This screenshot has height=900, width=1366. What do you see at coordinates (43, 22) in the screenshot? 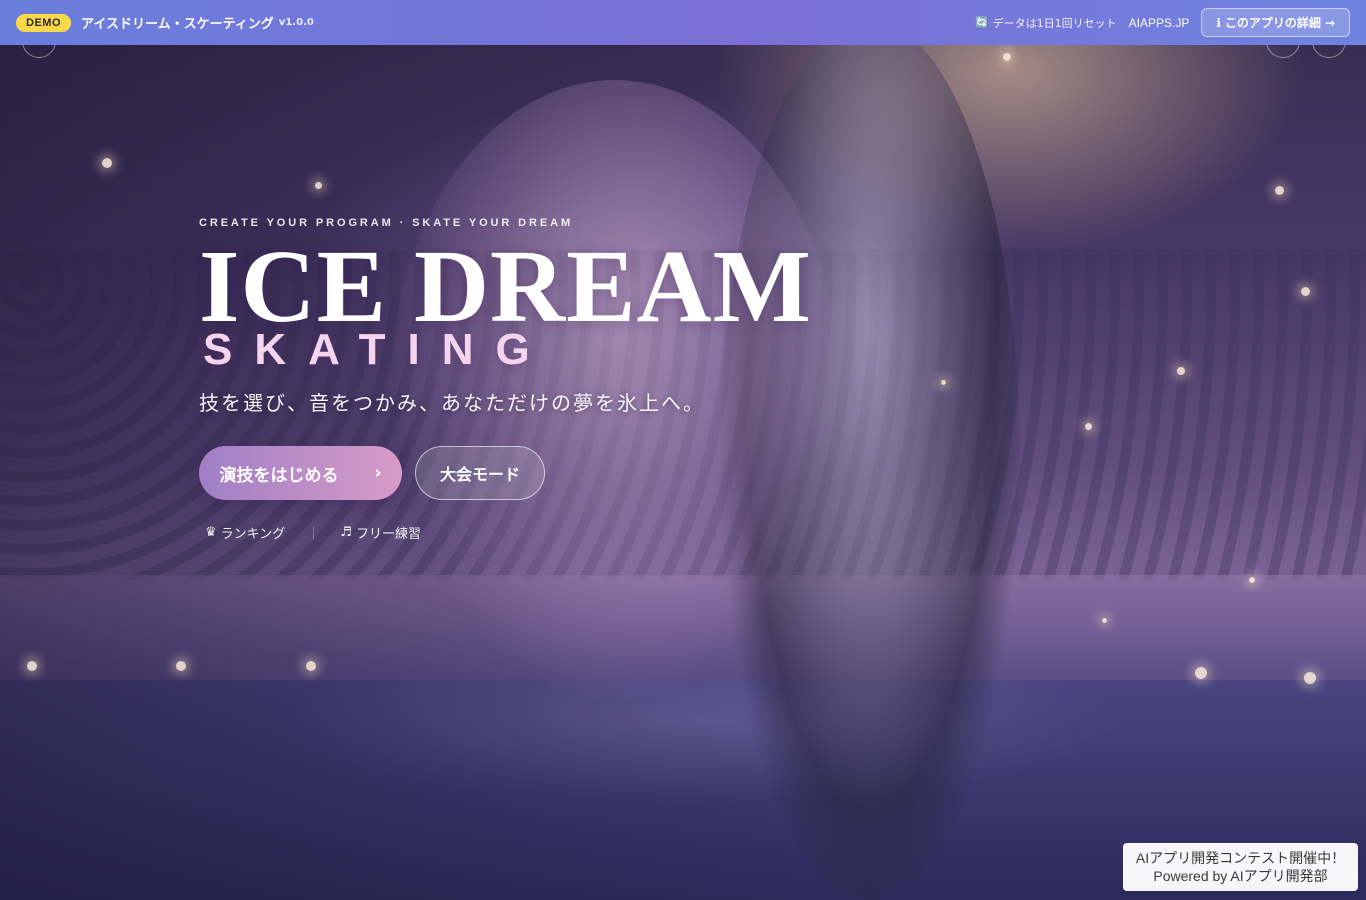
I see `demo-badge: DEMO` at bounding box center [43, 22].